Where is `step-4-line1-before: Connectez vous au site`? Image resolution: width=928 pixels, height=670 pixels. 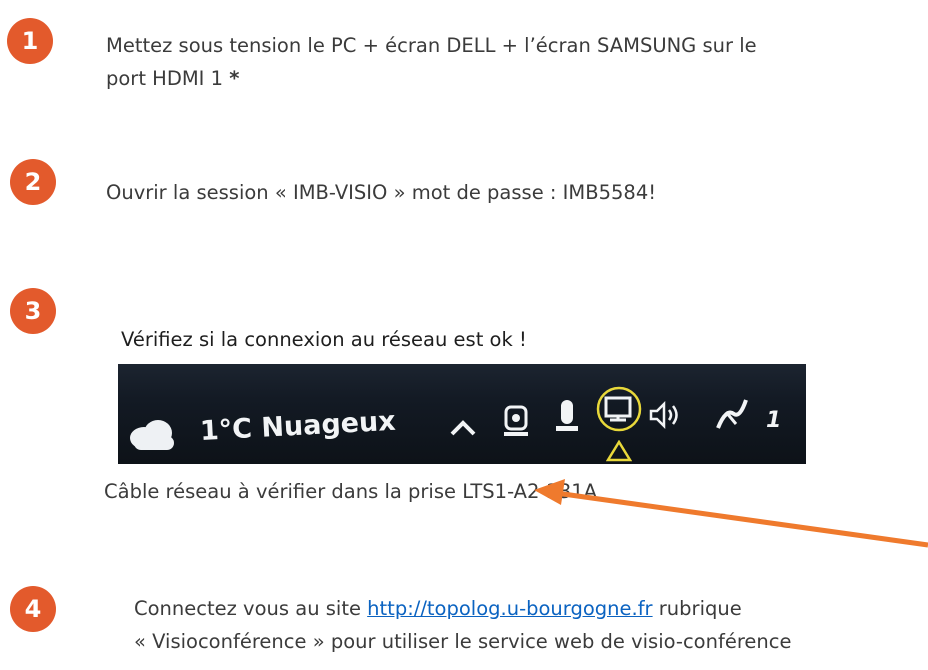
step-4-line1-before: Connectez vous au site is located at coordinates (251, 608).